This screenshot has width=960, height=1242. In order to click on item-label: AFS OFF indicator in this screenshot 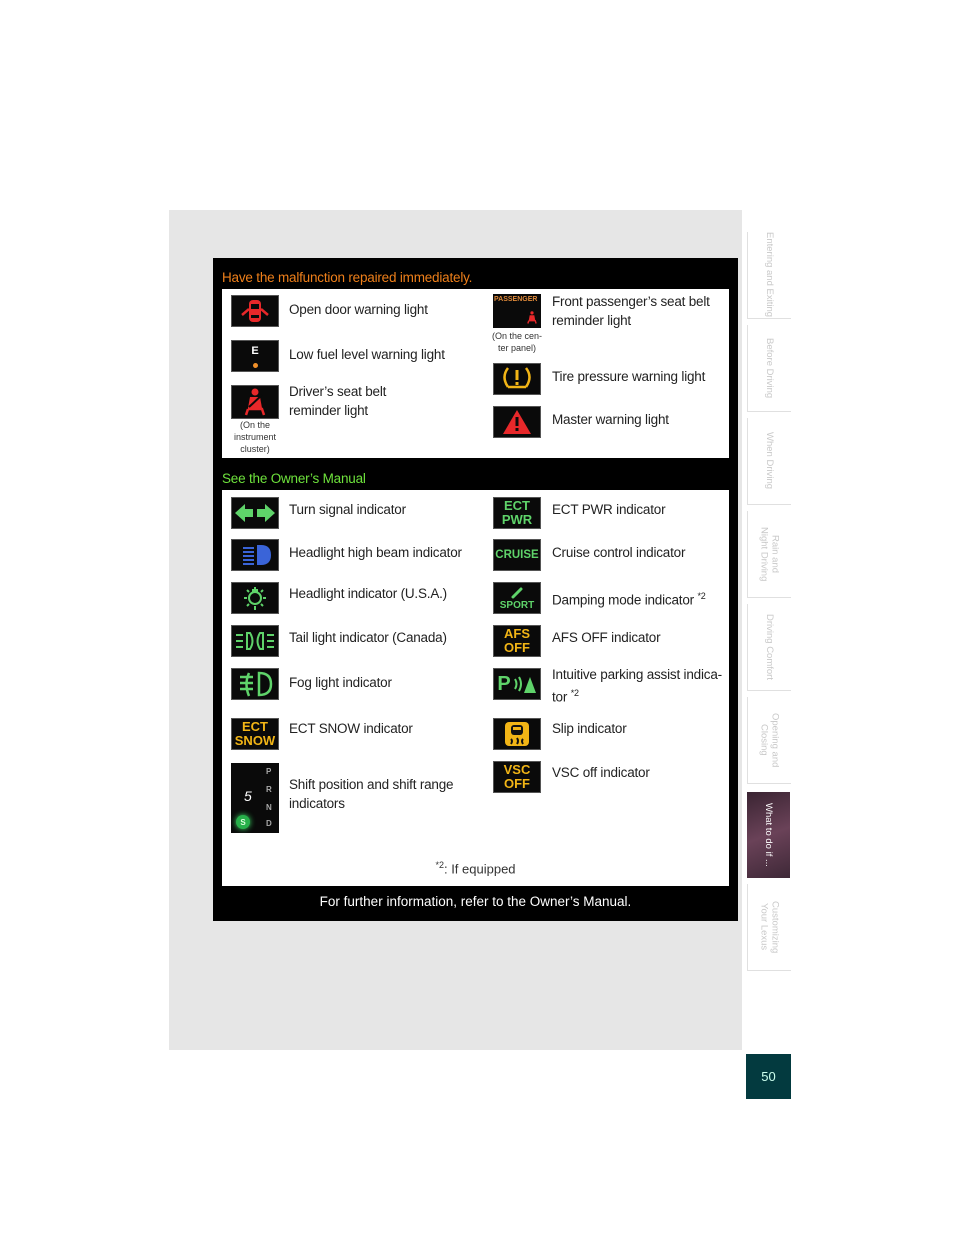, I will do `click(606, 637)`.